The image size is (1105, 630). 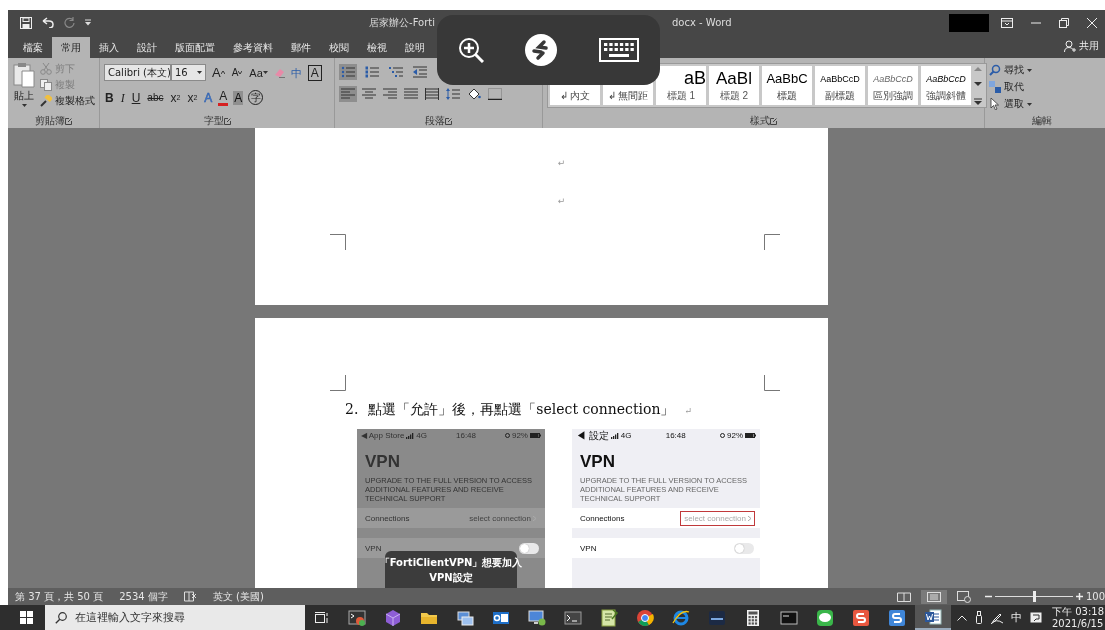 I want to click on computer-network-icon, so click(x=465, y=617).